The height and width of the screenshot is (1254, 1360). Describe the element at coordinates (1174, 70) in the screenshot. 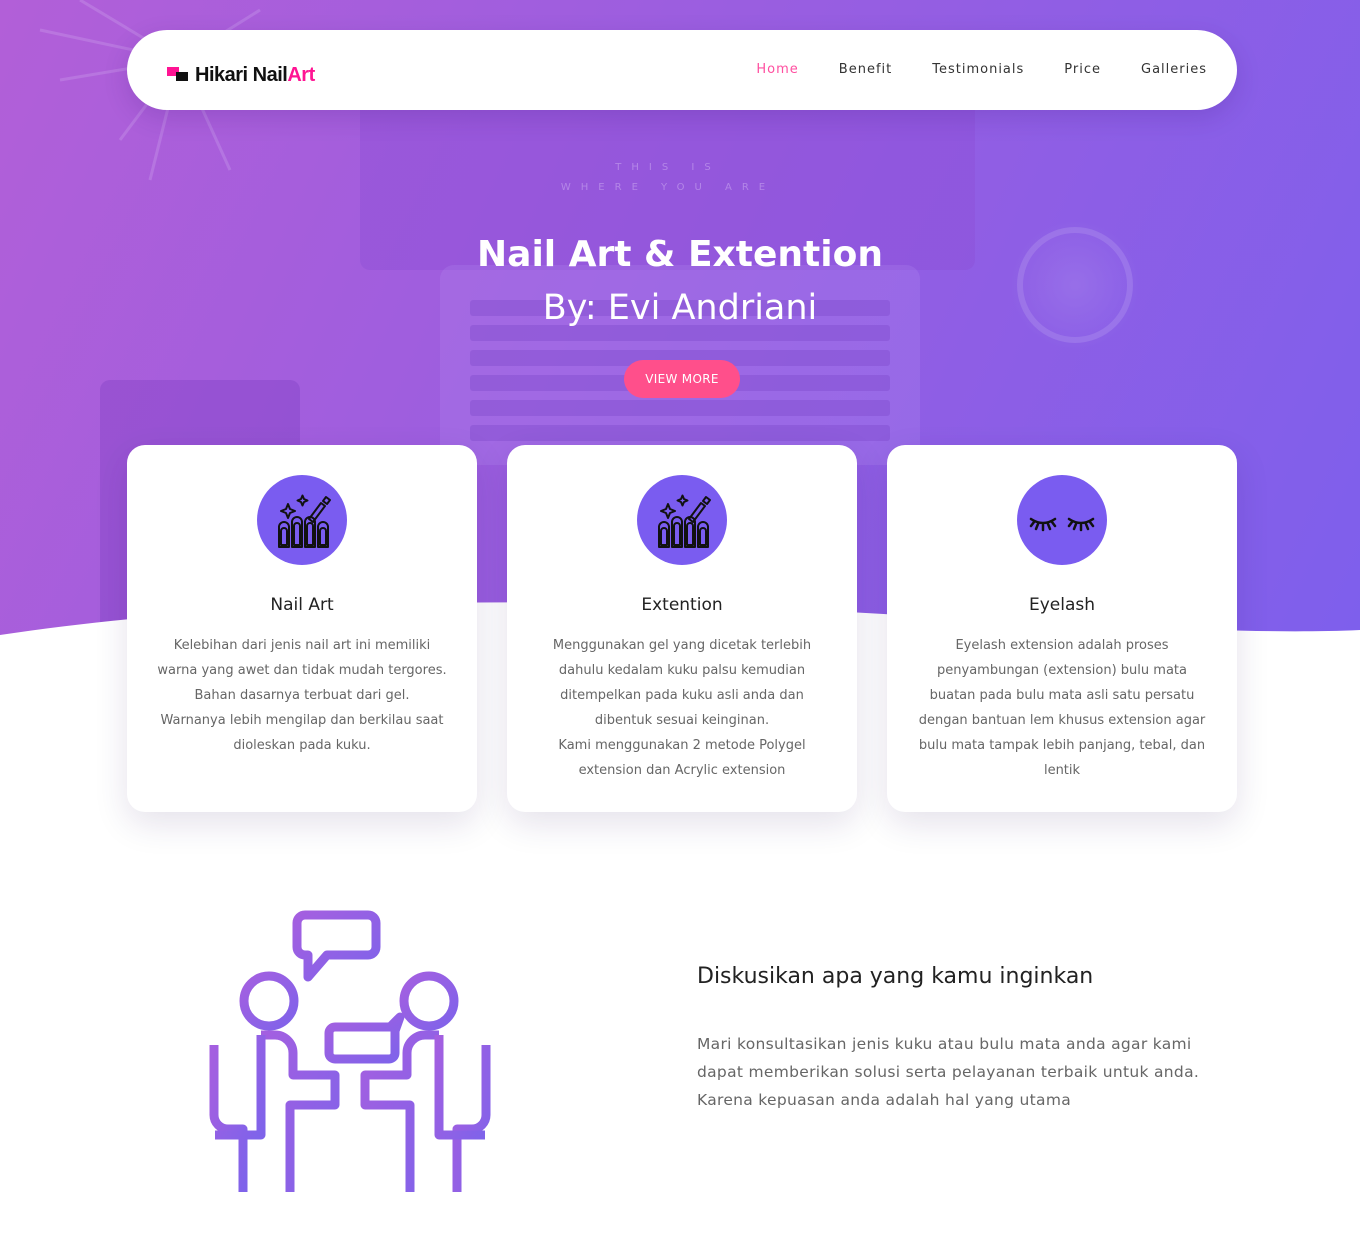

I see `nav-galleries: Galleries` at that location.